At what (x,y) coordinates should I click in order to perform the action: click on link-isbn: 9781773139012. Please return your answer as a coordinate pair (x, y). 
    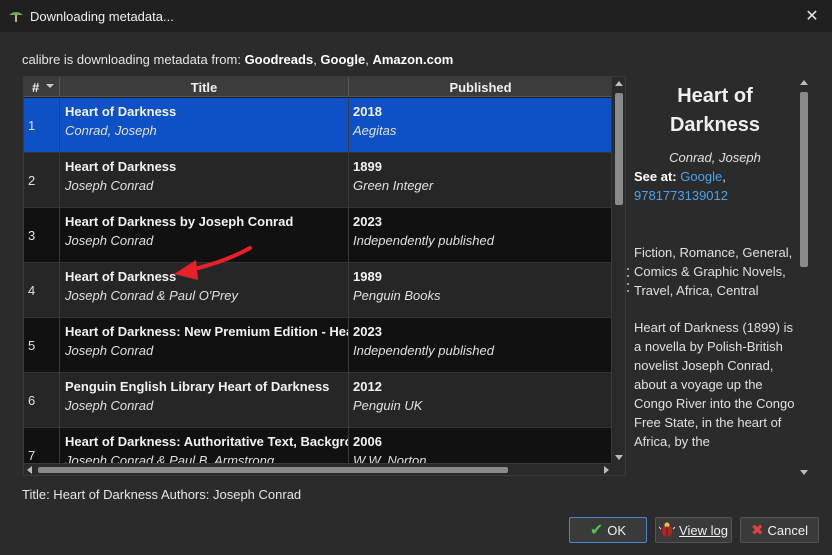
    Looking at the image, I should click on (681, 195).